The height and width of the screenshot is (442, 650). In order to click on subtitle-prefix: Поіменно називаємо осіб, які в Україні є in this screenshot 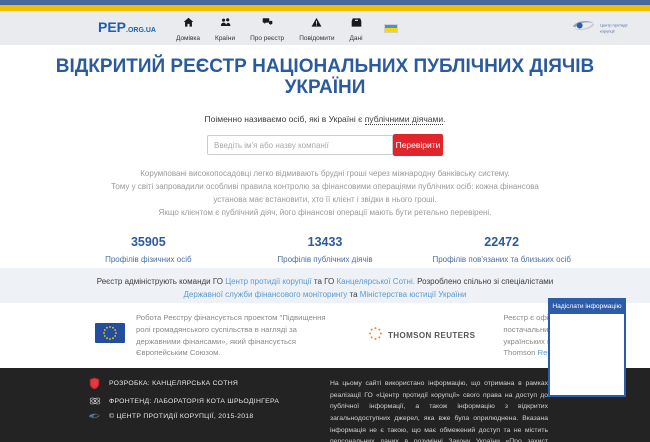, I will do `click(284, 119)`.